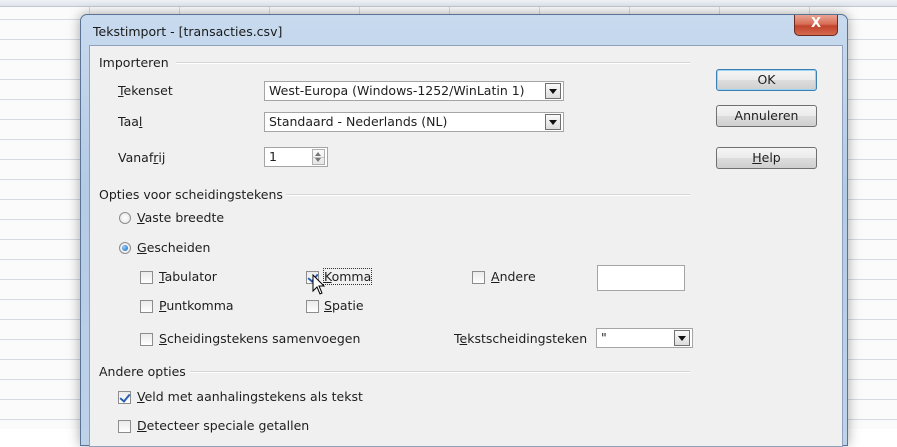  Describe the element at coordinates (766, 116) in the screenshot. I see `annuleren-button: Annuleren` at that location.